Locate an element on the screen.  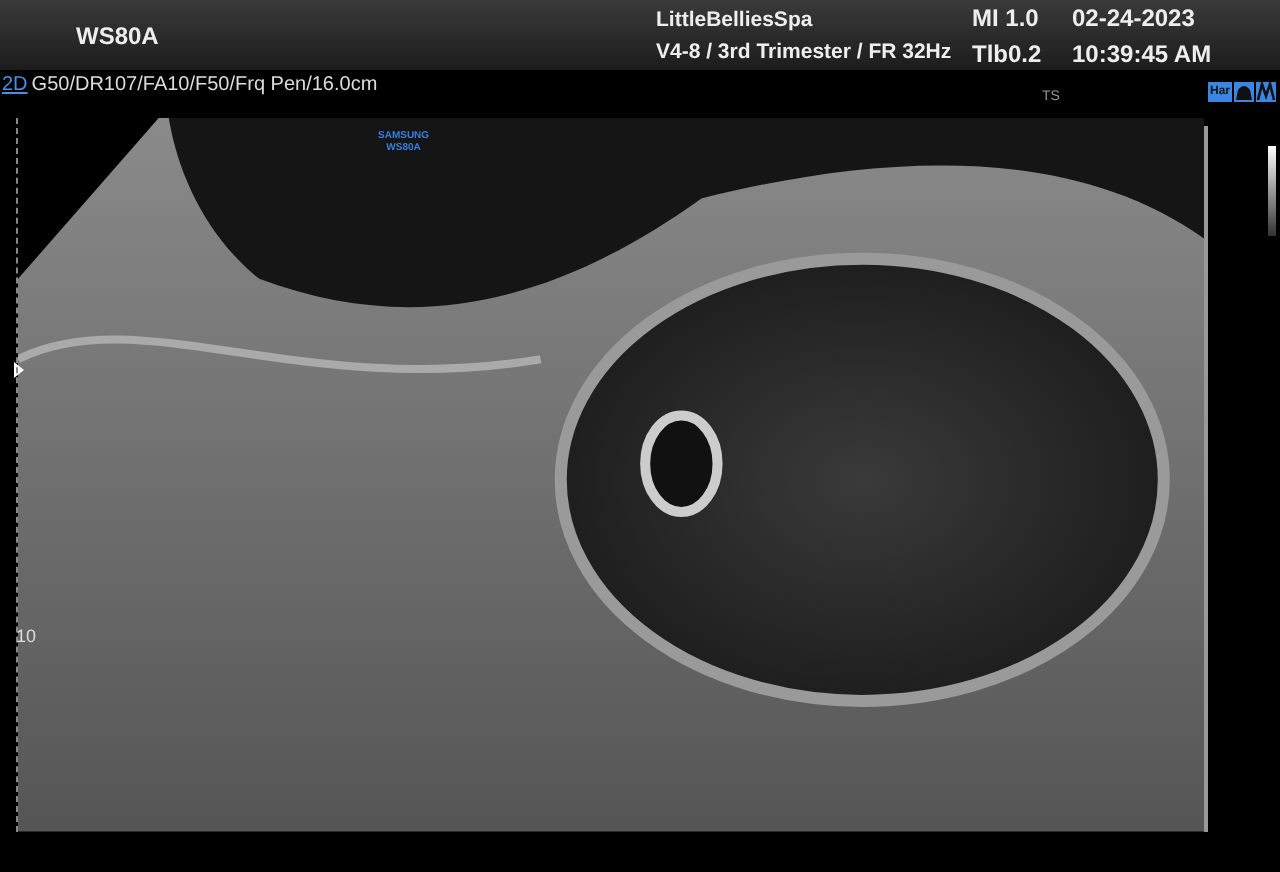
mi-value: MI 1.0 is located at coordinates (1006, 17).